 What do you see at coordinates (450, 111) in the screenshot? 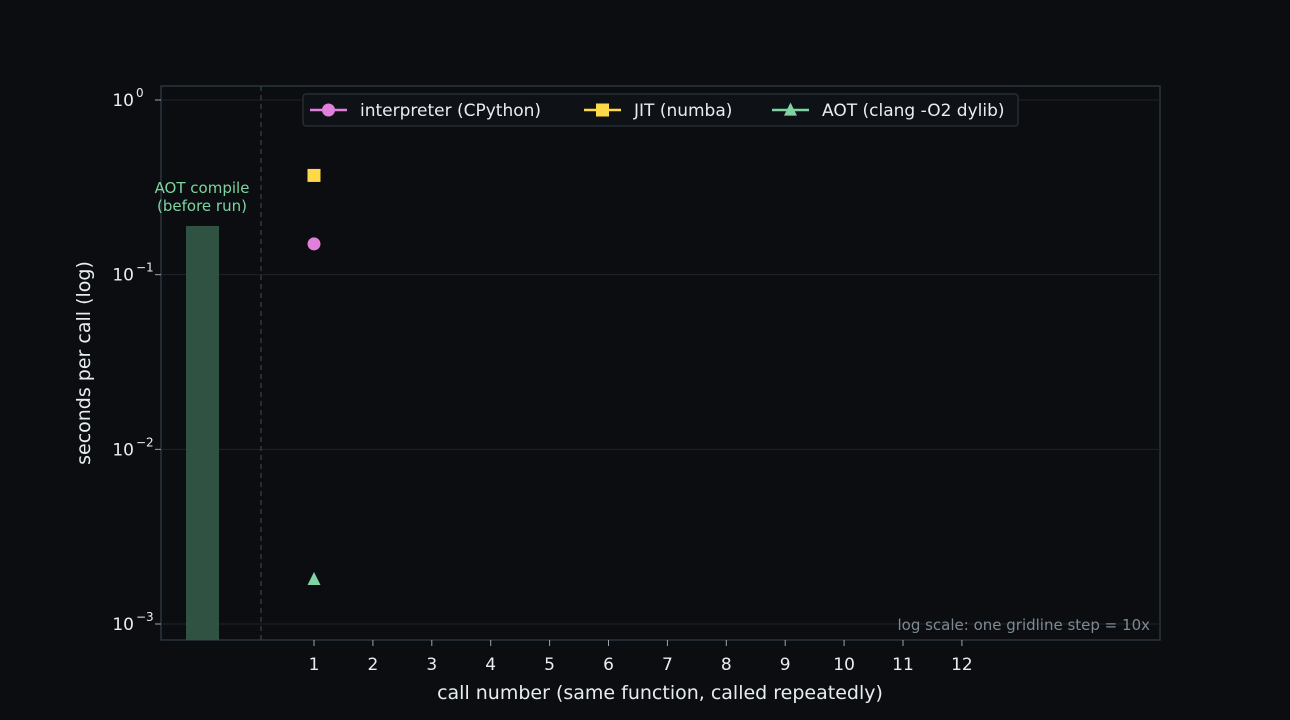
I see `legend-label: interpreter (CPython)` at bounding box center [450, 111].